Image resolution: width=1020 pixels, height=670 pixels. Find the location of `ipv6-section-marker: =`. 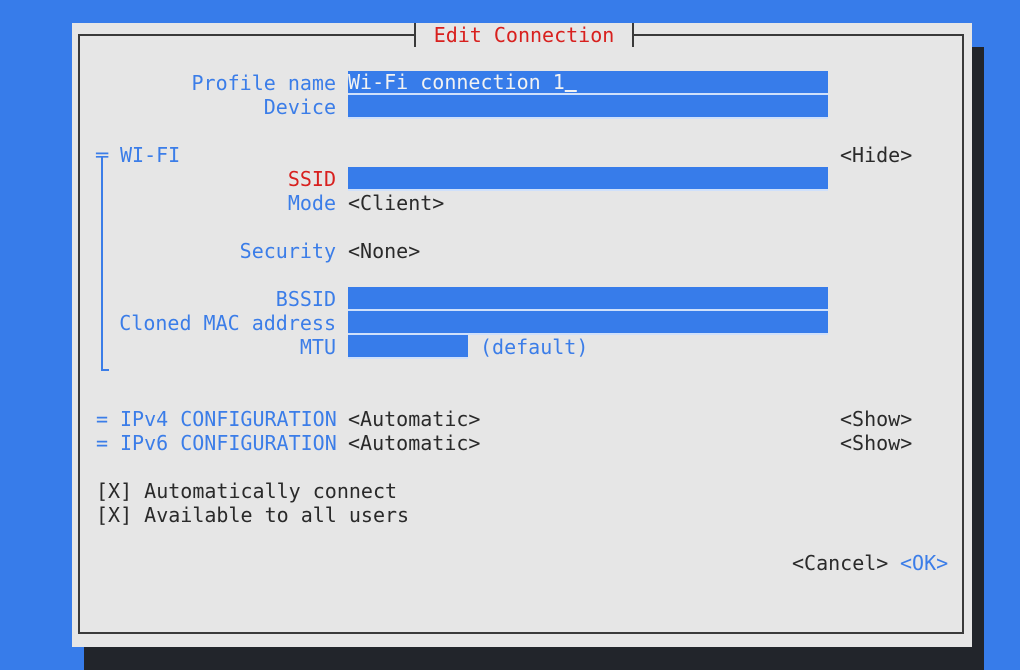

ipv6-section-marker: = is located at coordinates (102, 443).